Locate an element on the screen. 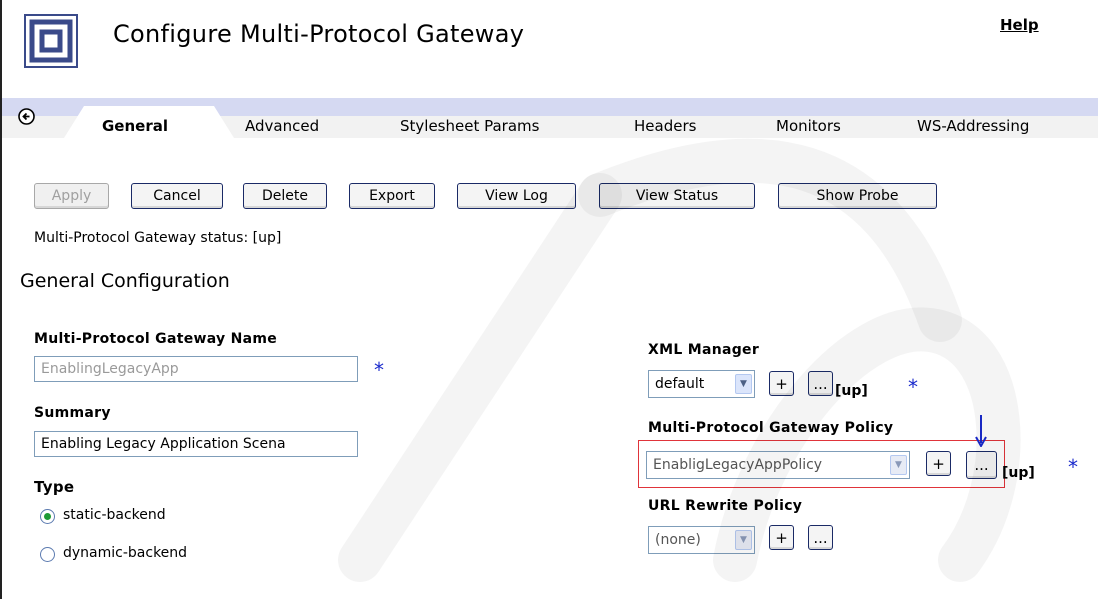 The width and height of the screenshot is (1098, 599). cancel-button: Cancel is located at coordinates (177, 196).